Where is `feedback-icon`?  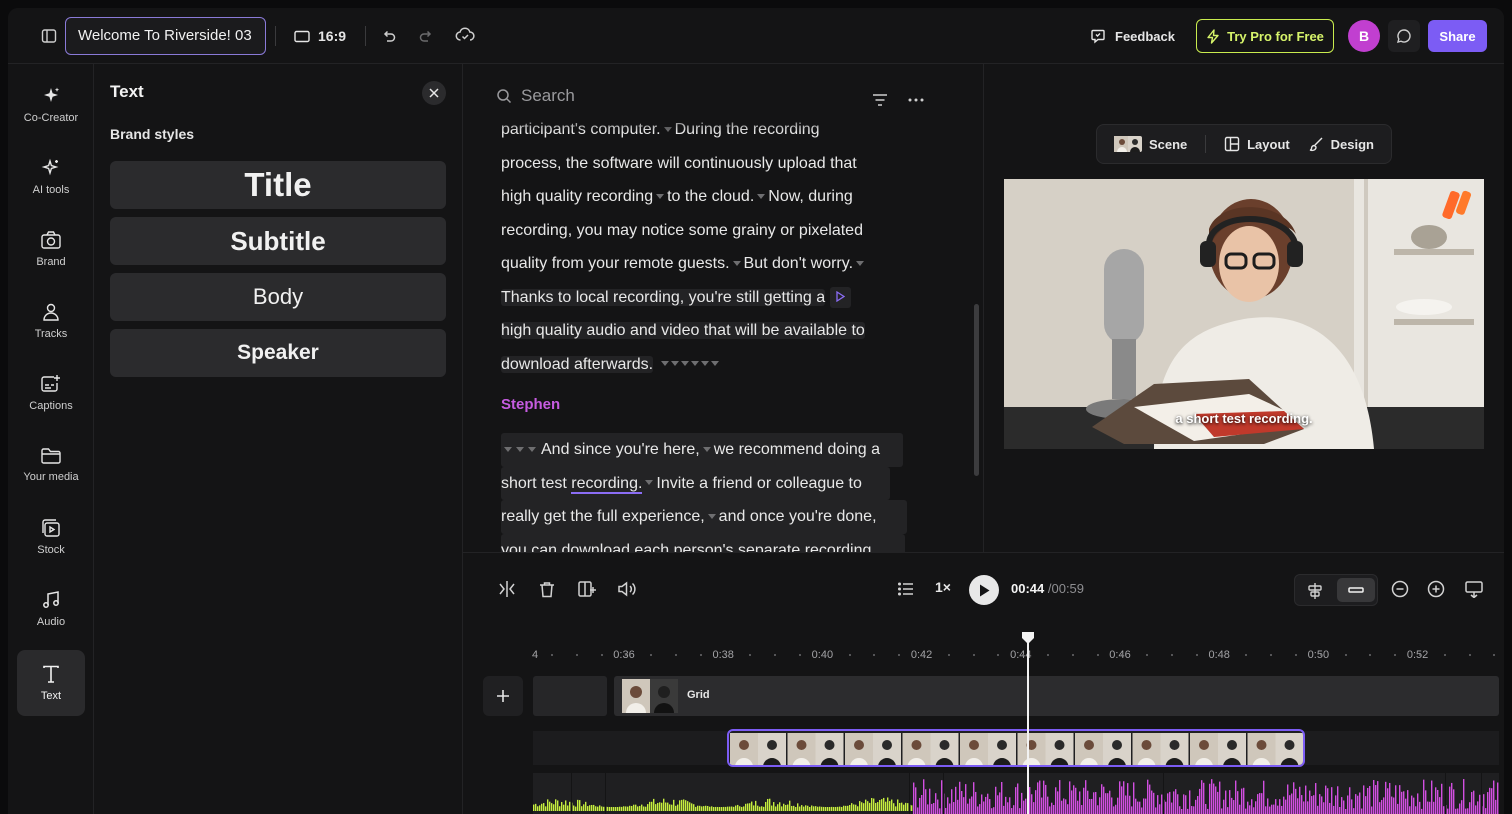 feedback-icon is located at coordinates (1098, 36).